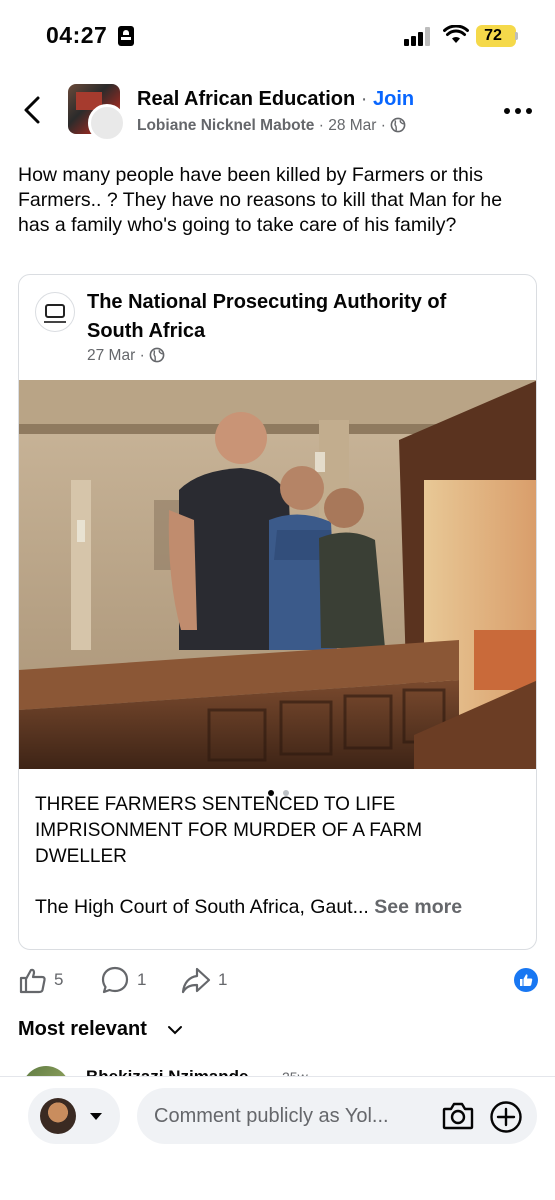 Image resolution: width=555 pixels, height=1200 pixels. I want to click on comment-sort: Most relevant, so click(82, 1029).